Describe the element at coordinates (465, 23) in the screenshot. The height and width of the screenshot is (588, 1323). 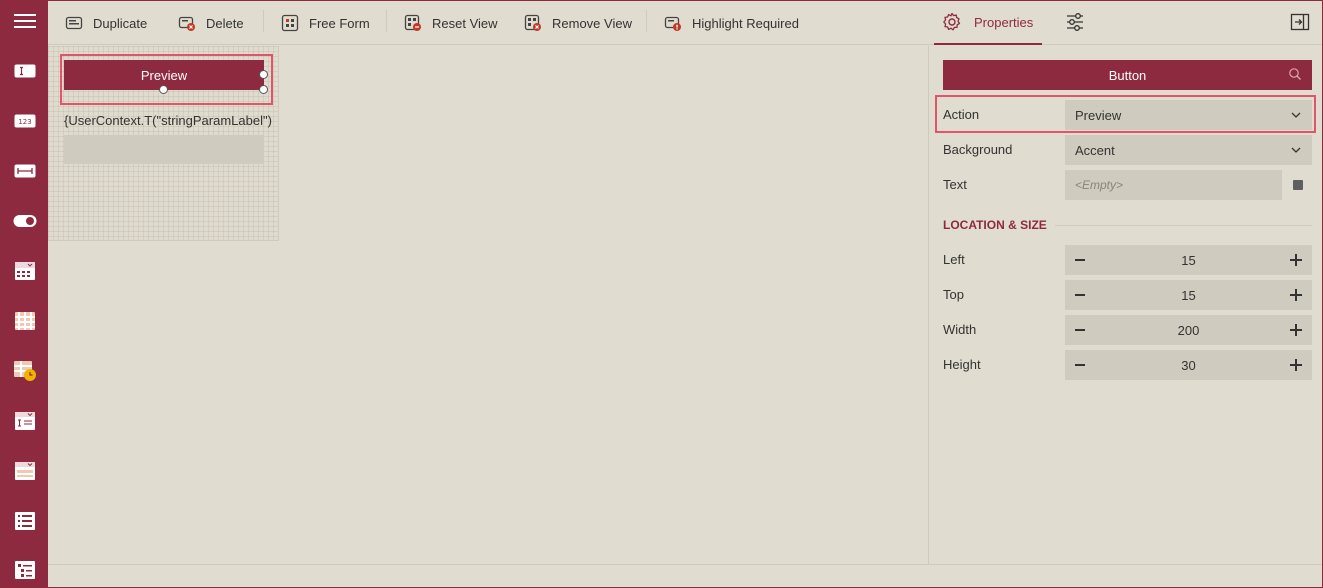
I see `reset-view-label: Reset View` at that location.